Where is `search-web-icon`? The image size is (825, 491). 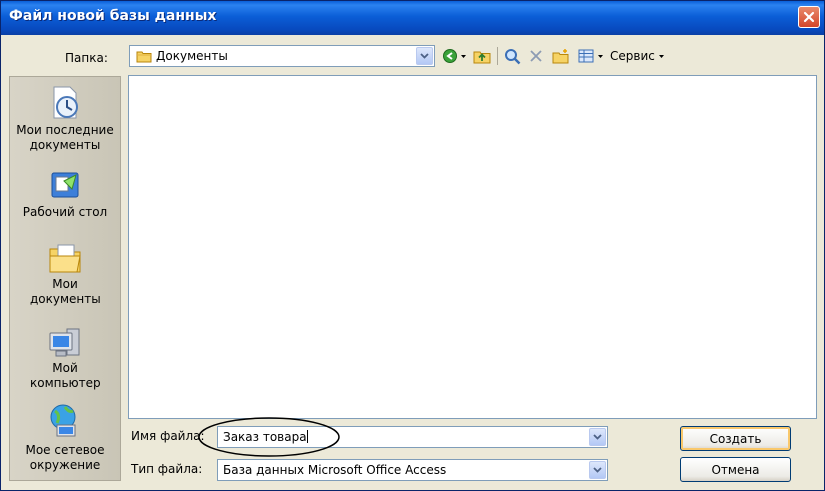
search-web-icon is located at coordinates (512, 56).